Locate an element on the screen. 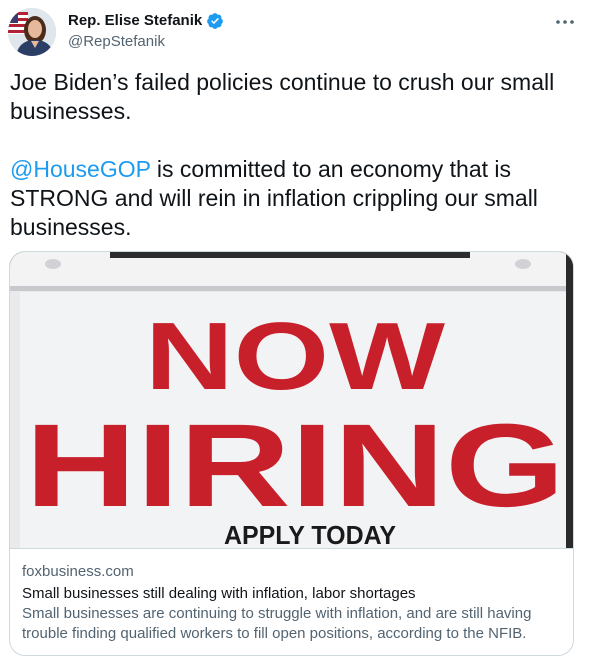 The width and height of the screenshot is (591, 668). avatar-image is located at coordinates (32, 32).